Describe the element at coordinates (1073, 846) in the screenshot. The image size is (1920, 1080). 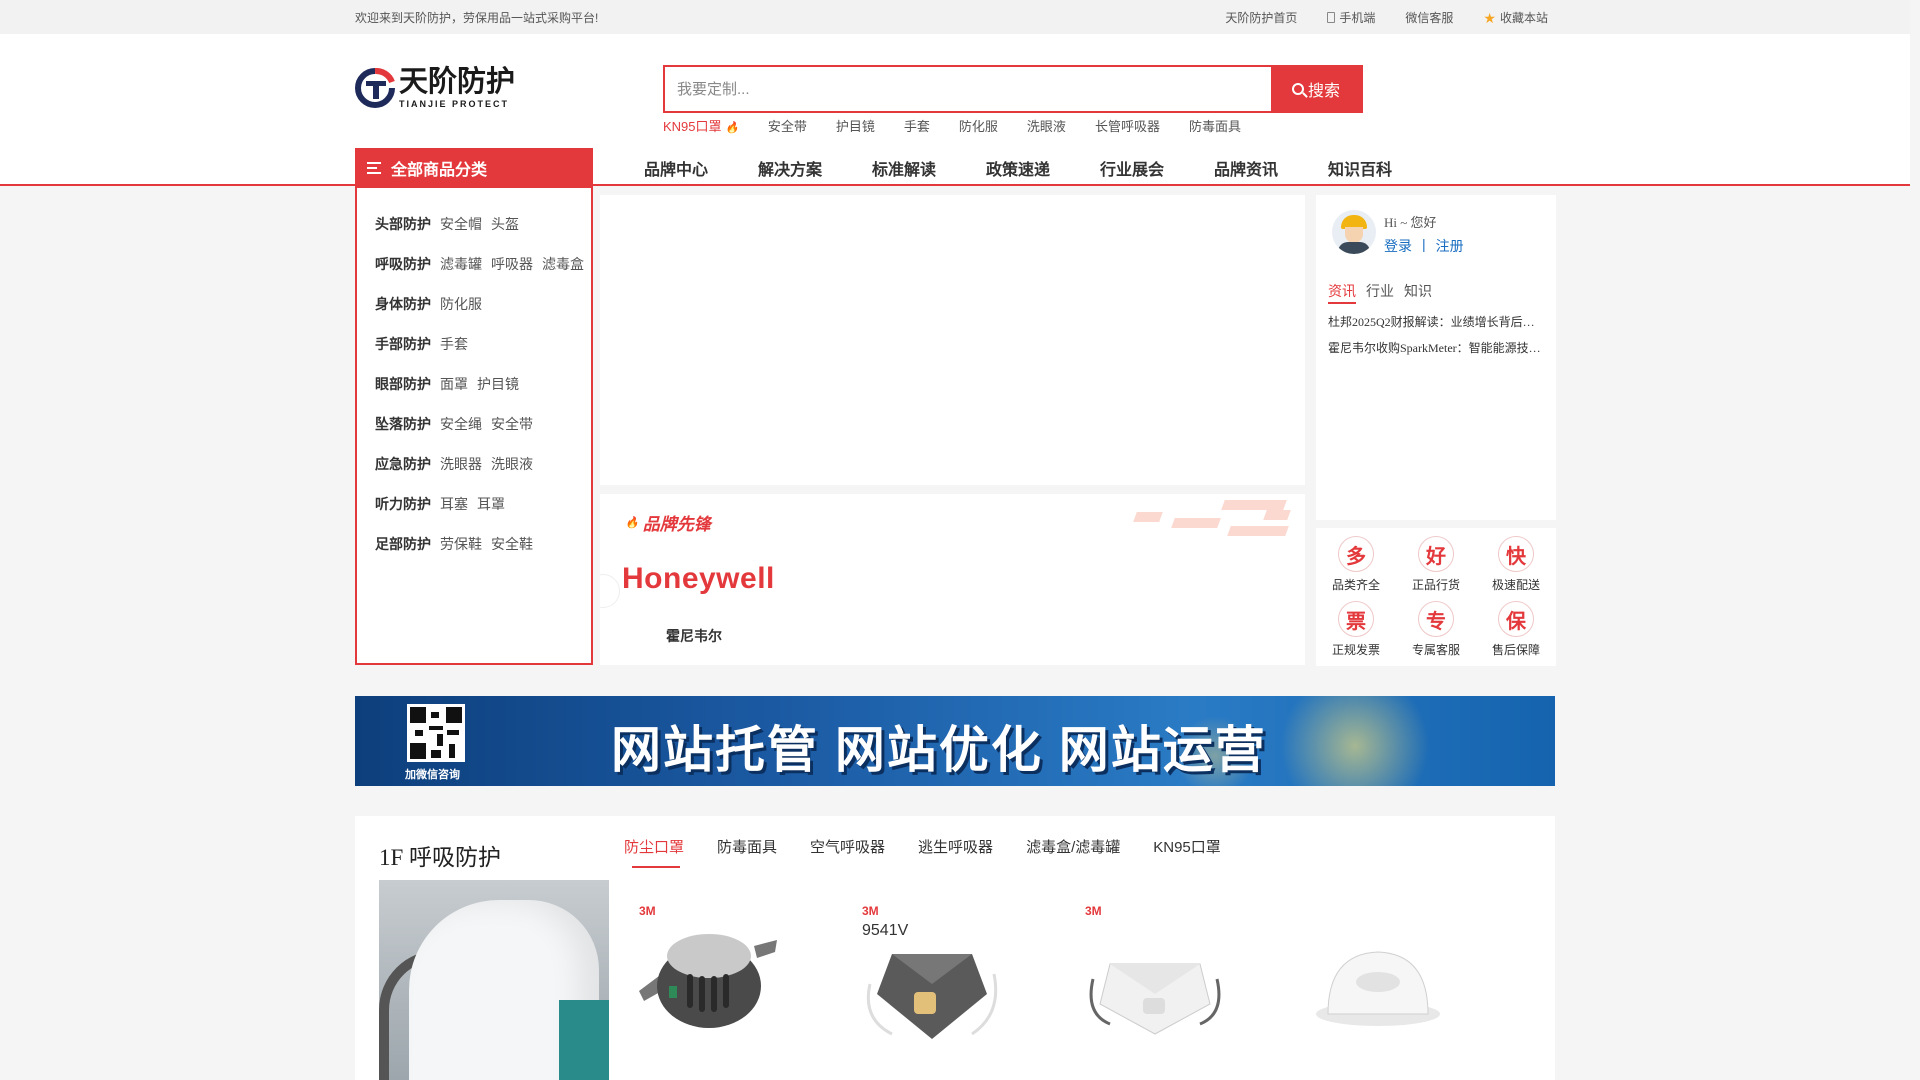
I see `tab-filter-canister: 滤毒盒/滤毒罐` at that location.